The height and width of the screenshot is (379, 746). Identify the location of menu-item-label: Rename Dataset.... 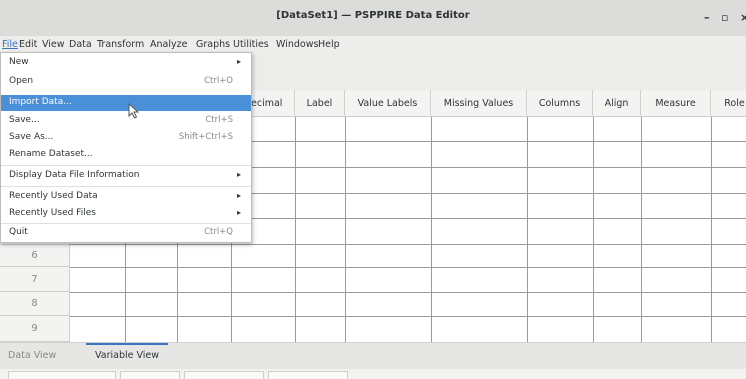
(51, 154).